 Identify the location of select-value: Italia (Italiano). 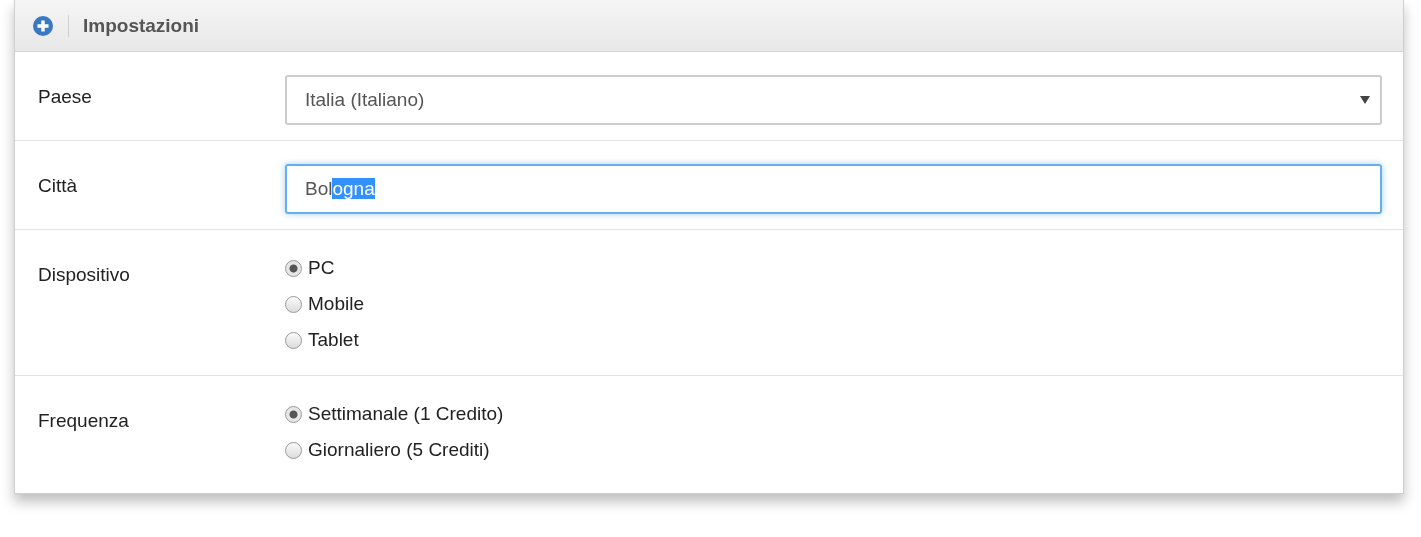
(365, 100).